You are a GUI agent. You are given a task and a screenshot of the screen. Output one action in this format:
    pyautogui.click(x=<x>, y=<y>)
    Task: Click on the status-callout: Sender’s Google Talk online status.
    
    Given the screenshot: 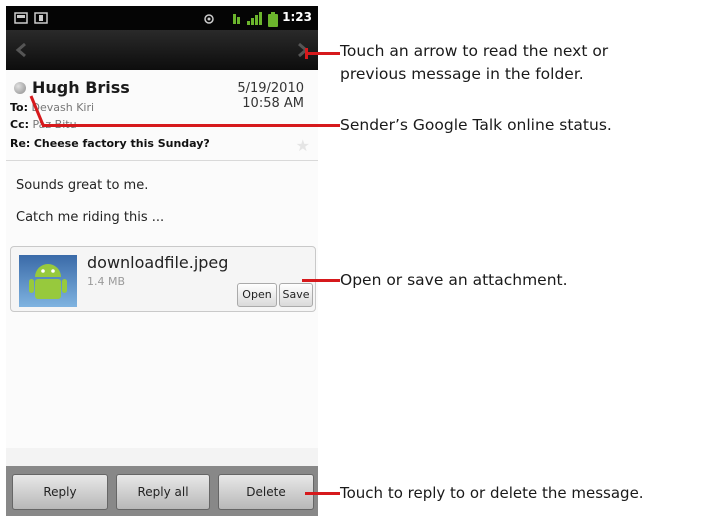 What is the action you would take?
    pyautogui.click(x=476, y=125)
    